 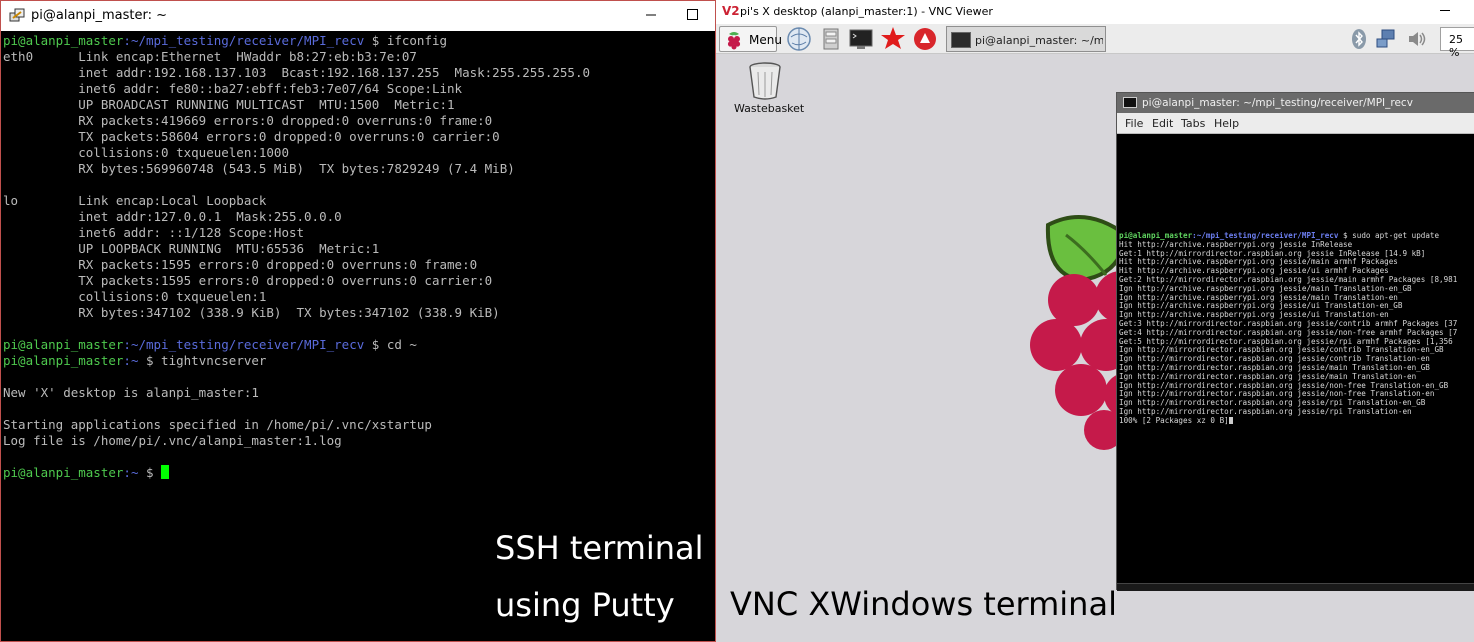 What do you see at coordinates (1417, 39) in the screenshot?
I see `volume-icon` at bounding box center [1417, 39].